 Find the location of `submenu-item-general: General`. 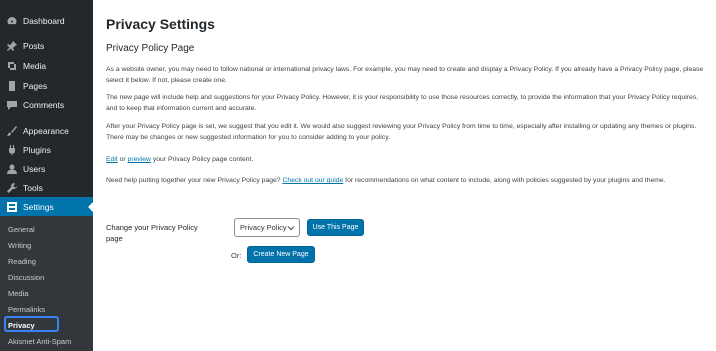

submenu-item-general: General is located at coordinates (46, 229).